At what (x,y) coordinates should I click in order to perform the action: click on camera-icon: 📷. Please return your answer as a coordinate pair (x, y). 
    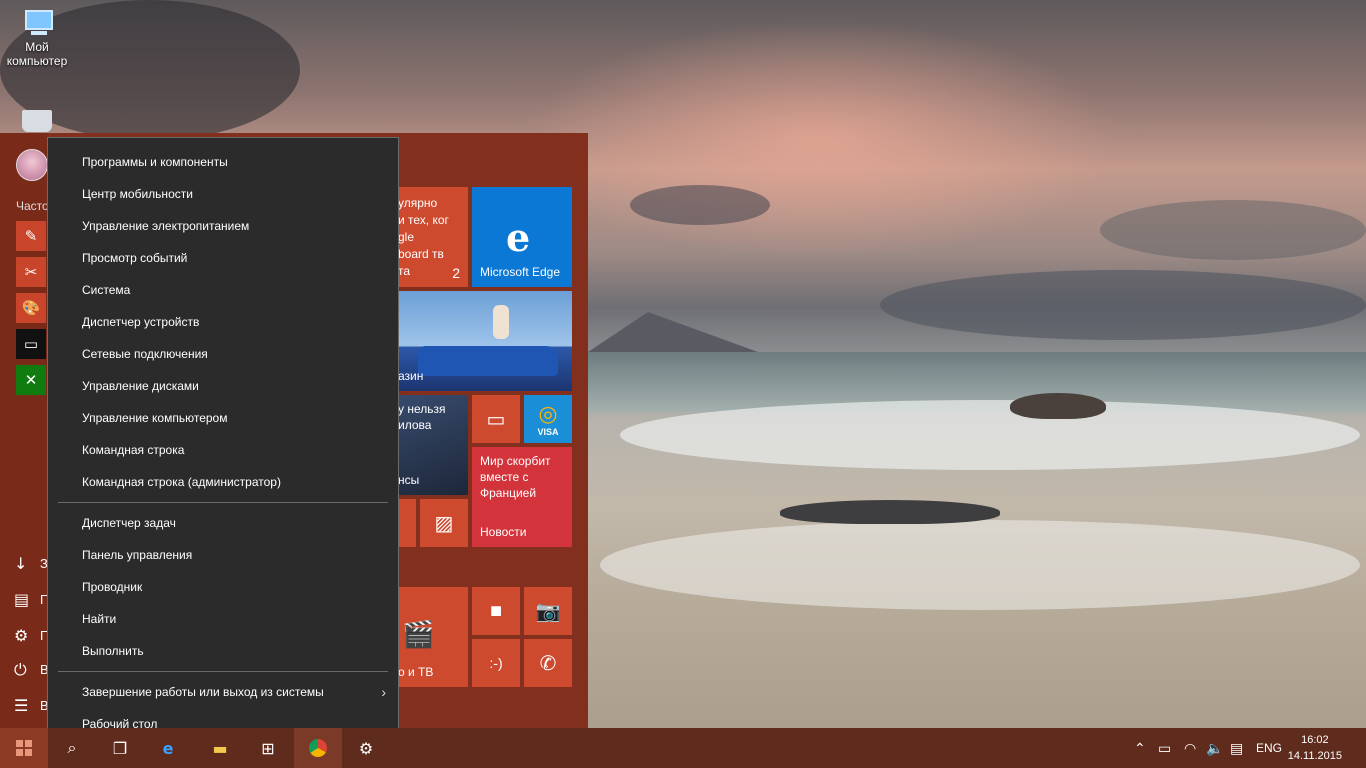
    Looking at the image, I should click on (548, 611).